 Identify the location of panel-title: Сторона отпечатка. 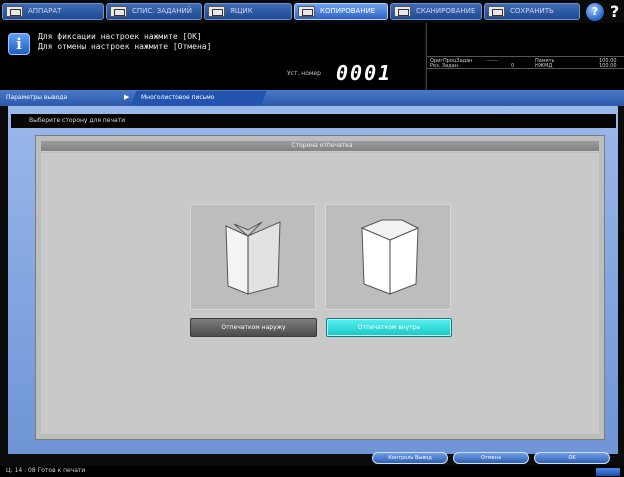
(322, 145).